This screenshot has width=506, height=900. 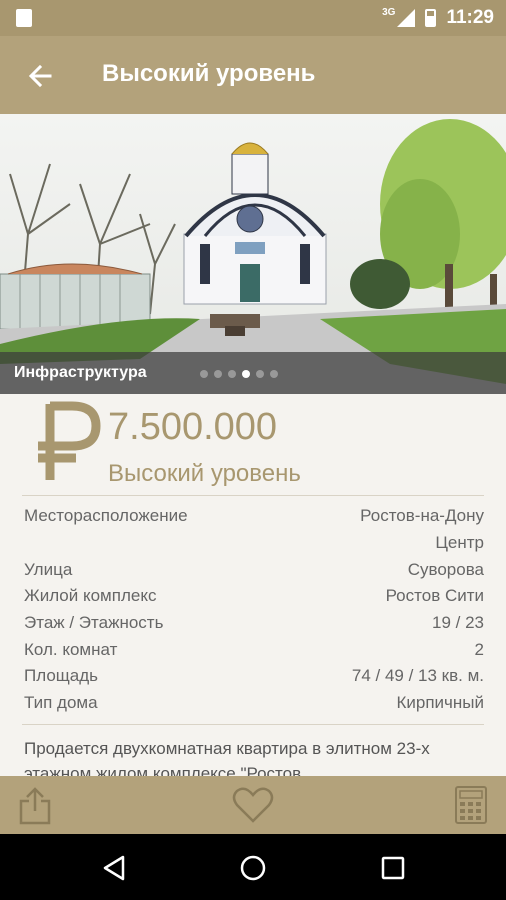 What do you see at coordinates (438, 18) in the screenshot?
I see `status-icons: 3G 11:29` at bounding box center [438, 18].